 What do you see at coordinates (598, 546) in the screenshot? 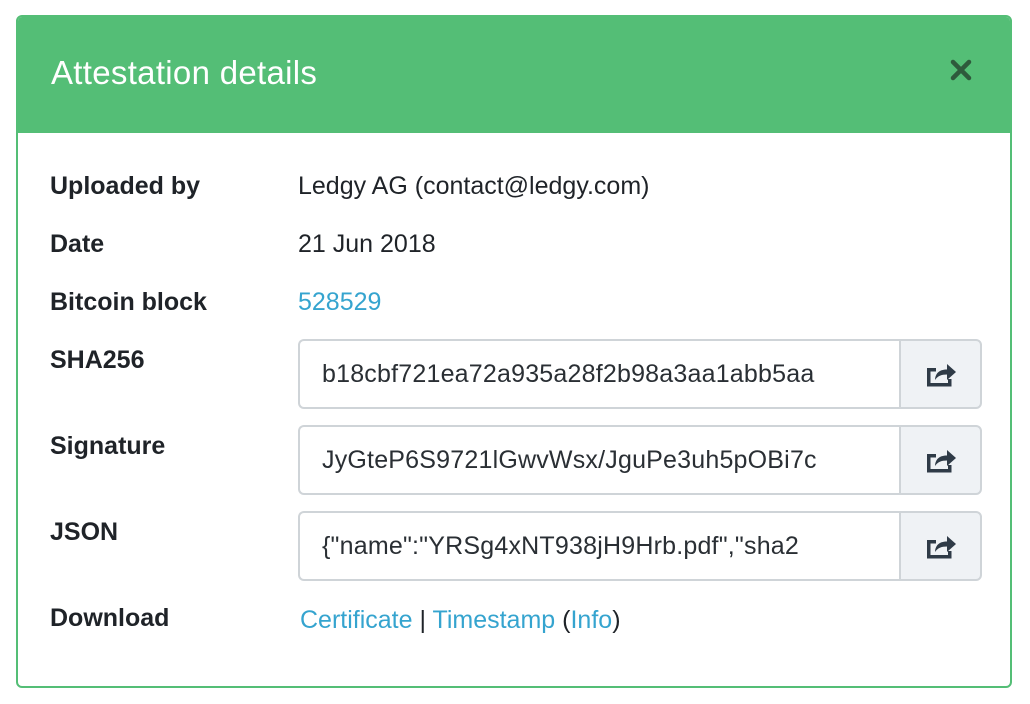
I see `json-field: {"name":"YRSg4xNT938jH9Hrb.pdf","sha2` at bounding box center [598, 546].